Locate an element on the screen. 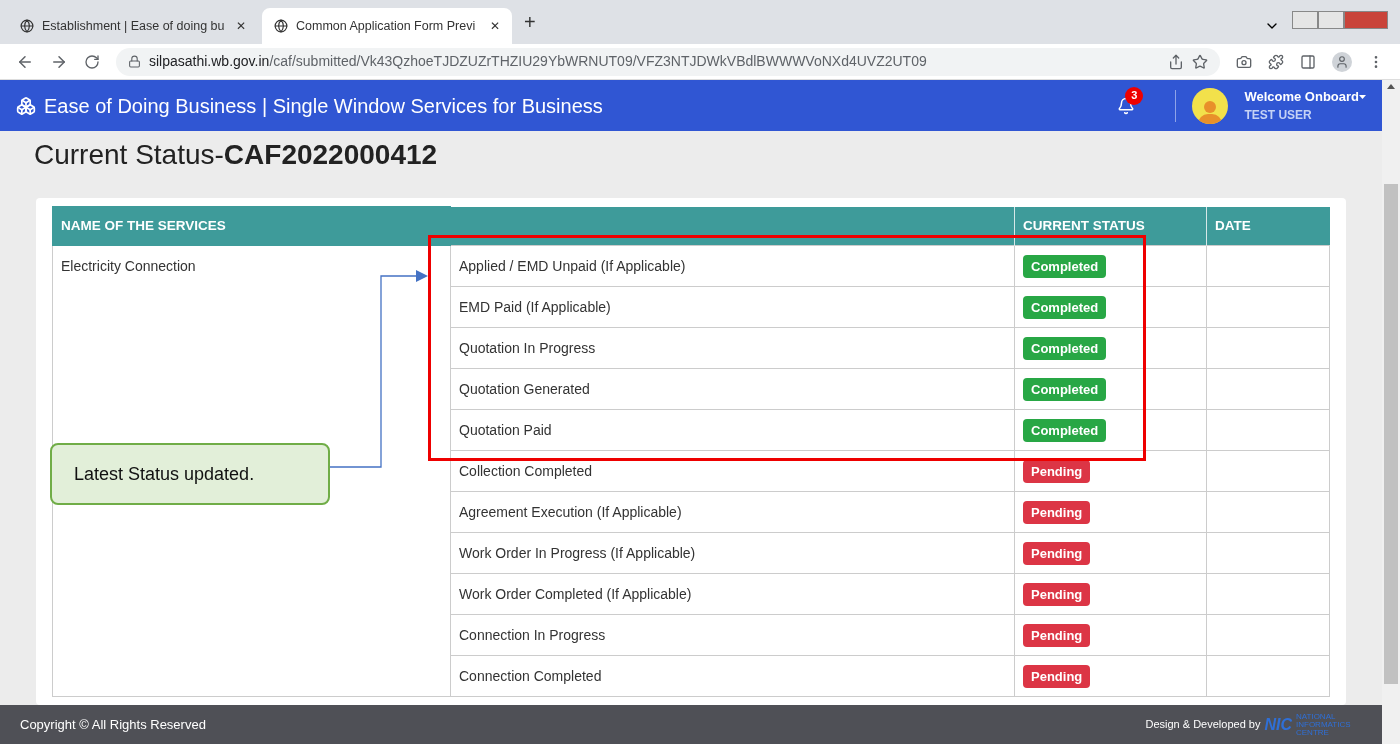 The height and width of the screenshot is (744, 1400). service-name: Electricity Connection is located at coordinates (128, 266).